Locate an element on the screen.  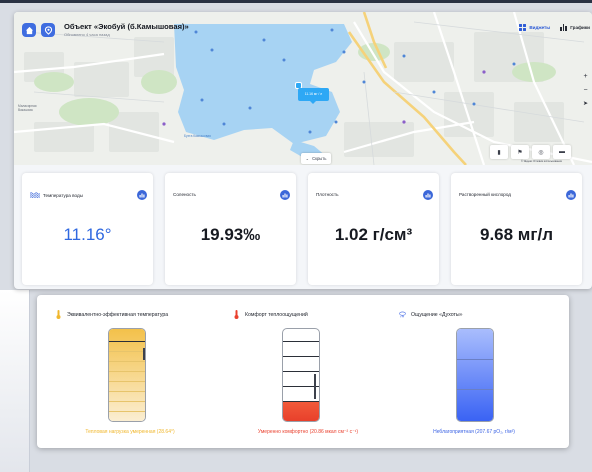
location-button is located at coordinates (48, 30).